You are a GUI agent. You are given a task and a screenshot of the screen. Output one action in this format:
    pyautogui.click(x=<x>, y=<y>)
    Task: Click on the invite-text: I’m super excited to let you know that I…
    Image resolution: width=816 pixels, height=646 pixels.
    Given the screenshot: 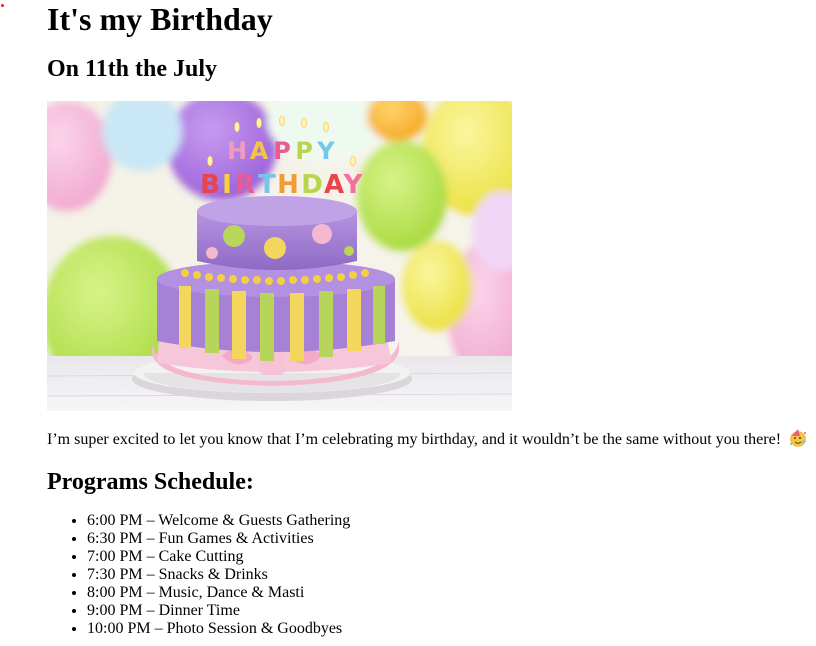 What is the action you would take?
    pyautogui.click(x=414, y=439)
    